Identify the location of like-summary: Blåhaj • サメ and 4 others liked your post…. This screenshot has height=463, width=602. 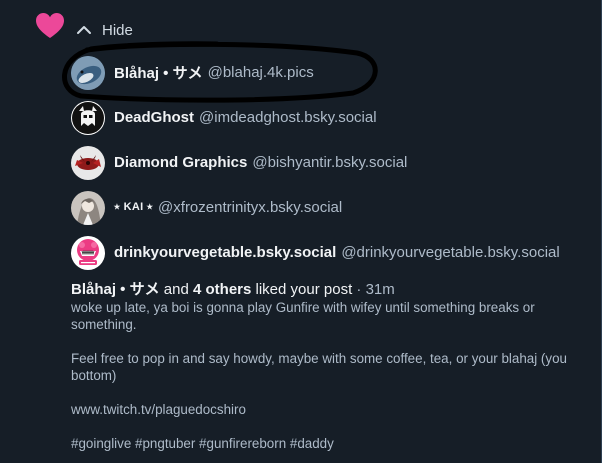
(233, 288).